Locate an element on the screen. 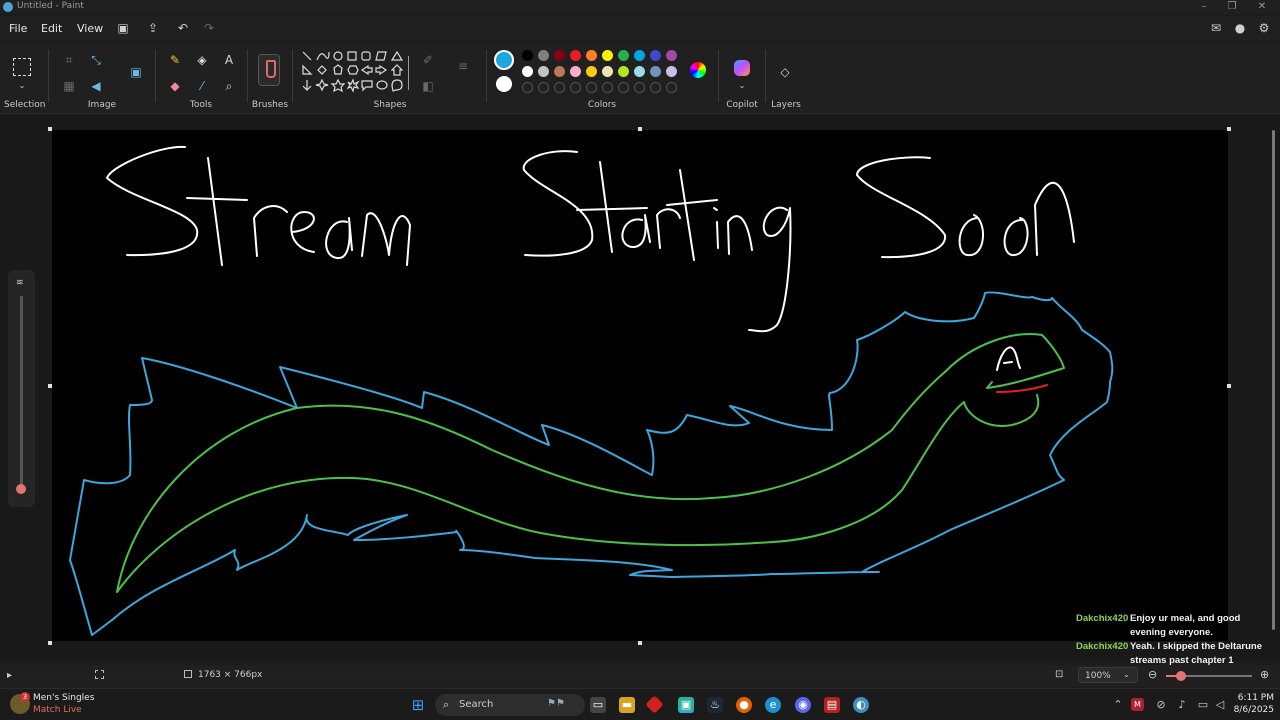  text-tool-icon: A is located at coordinates (229, 60).